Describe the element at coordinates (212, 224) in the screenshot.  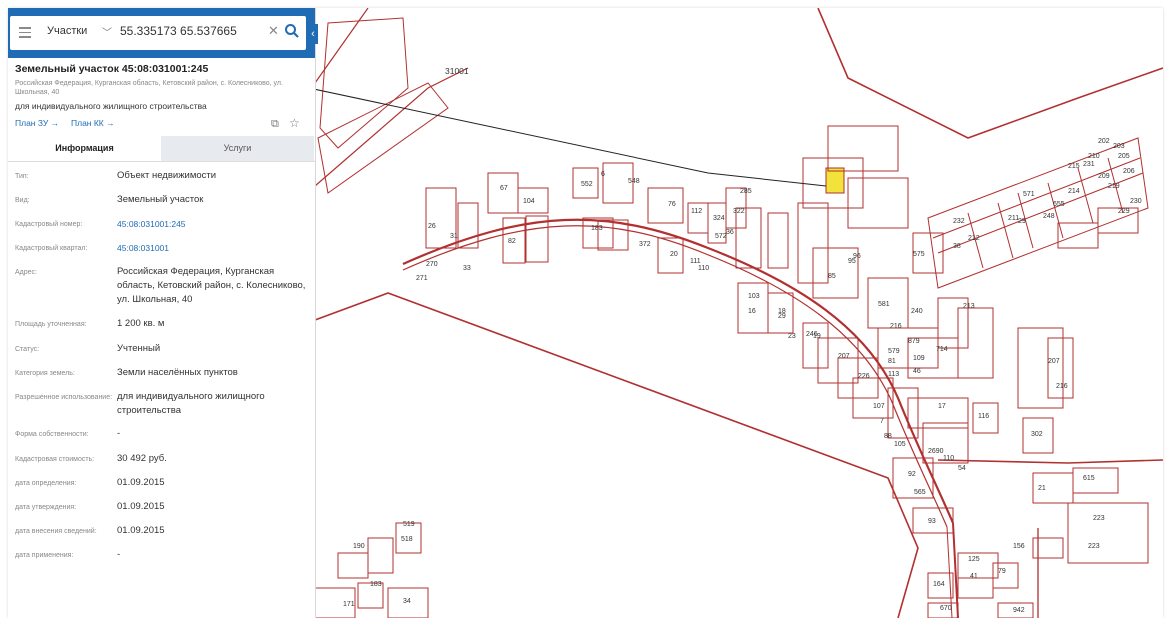
I see `cadastral-number-link: 45:08:031001:245` at that location.